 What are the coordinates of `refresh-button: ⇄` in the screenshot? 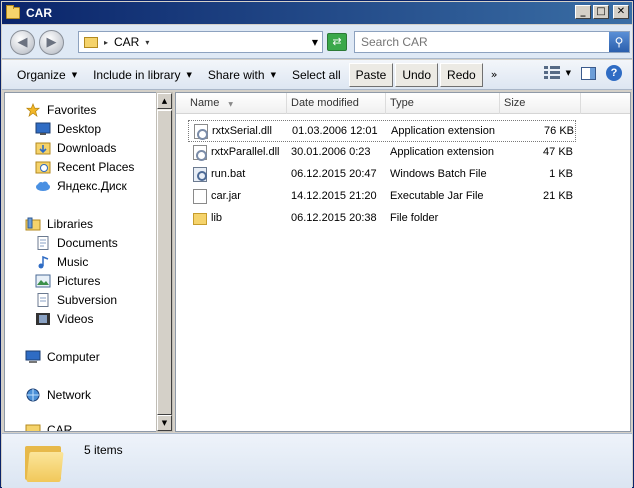 It's located at (337, 42).